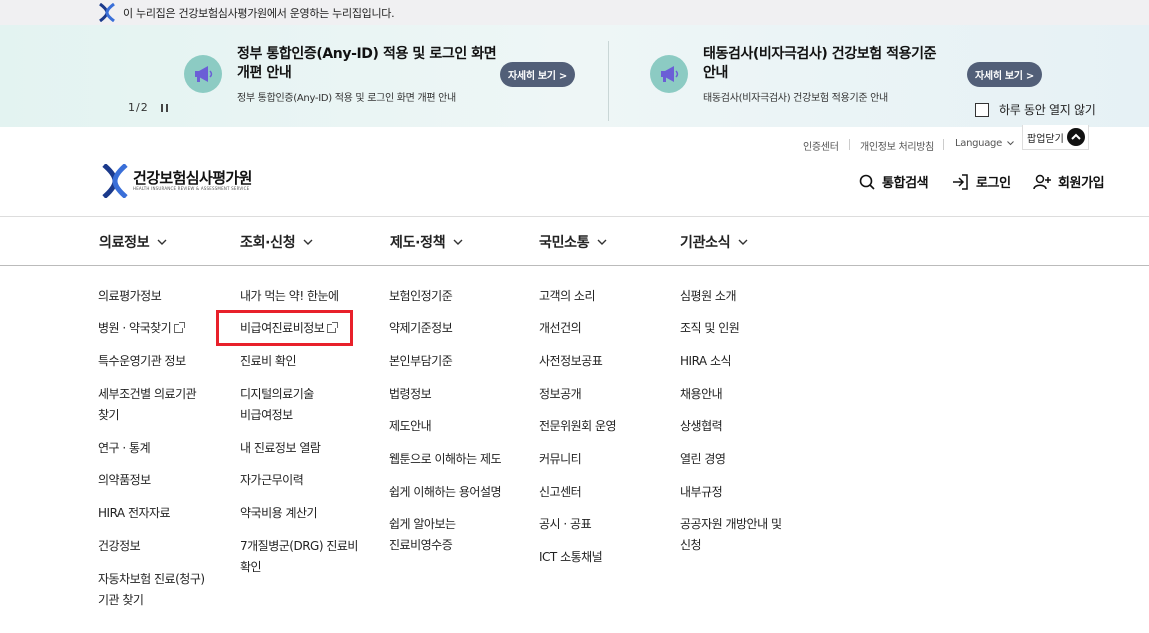 This screenshot has width=1149, height=633. I want to click on dont-show-checkbox, so click(982, 109).